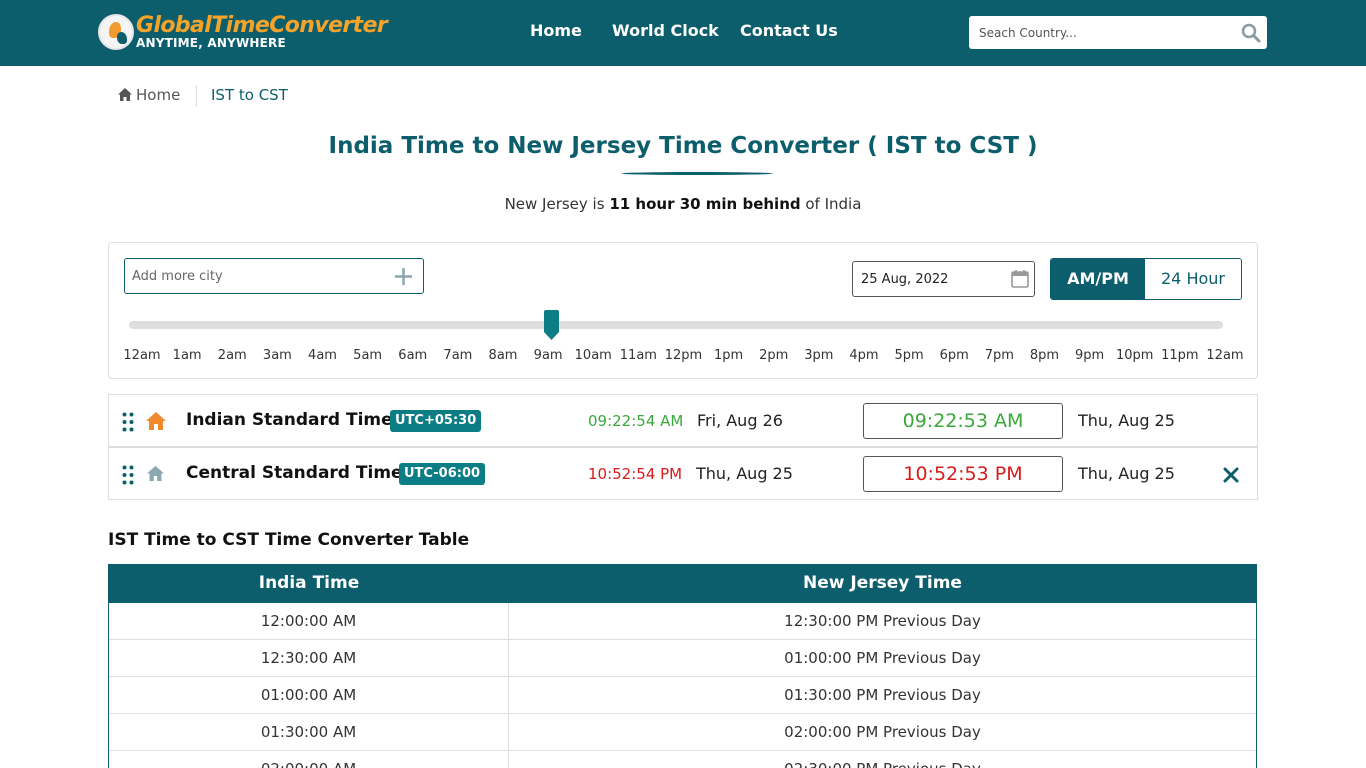  Describe the element at coordinates (882, 732) in the screenshot. I see `table-cell: 02:00:00 PM Previous Day` at that location.